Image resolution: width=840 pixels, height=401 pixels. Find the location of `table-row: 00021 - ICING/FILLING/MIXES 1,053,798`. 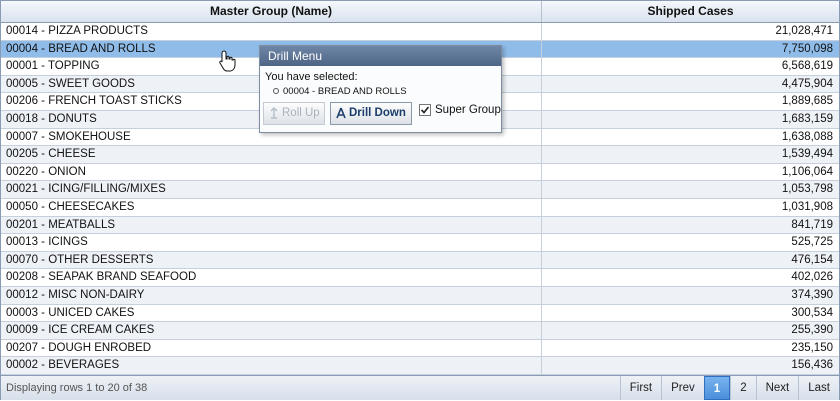

table-row: 00021 - ICING/FILLING/MIXES 1,053,798 is located at coordinates (420, 190).